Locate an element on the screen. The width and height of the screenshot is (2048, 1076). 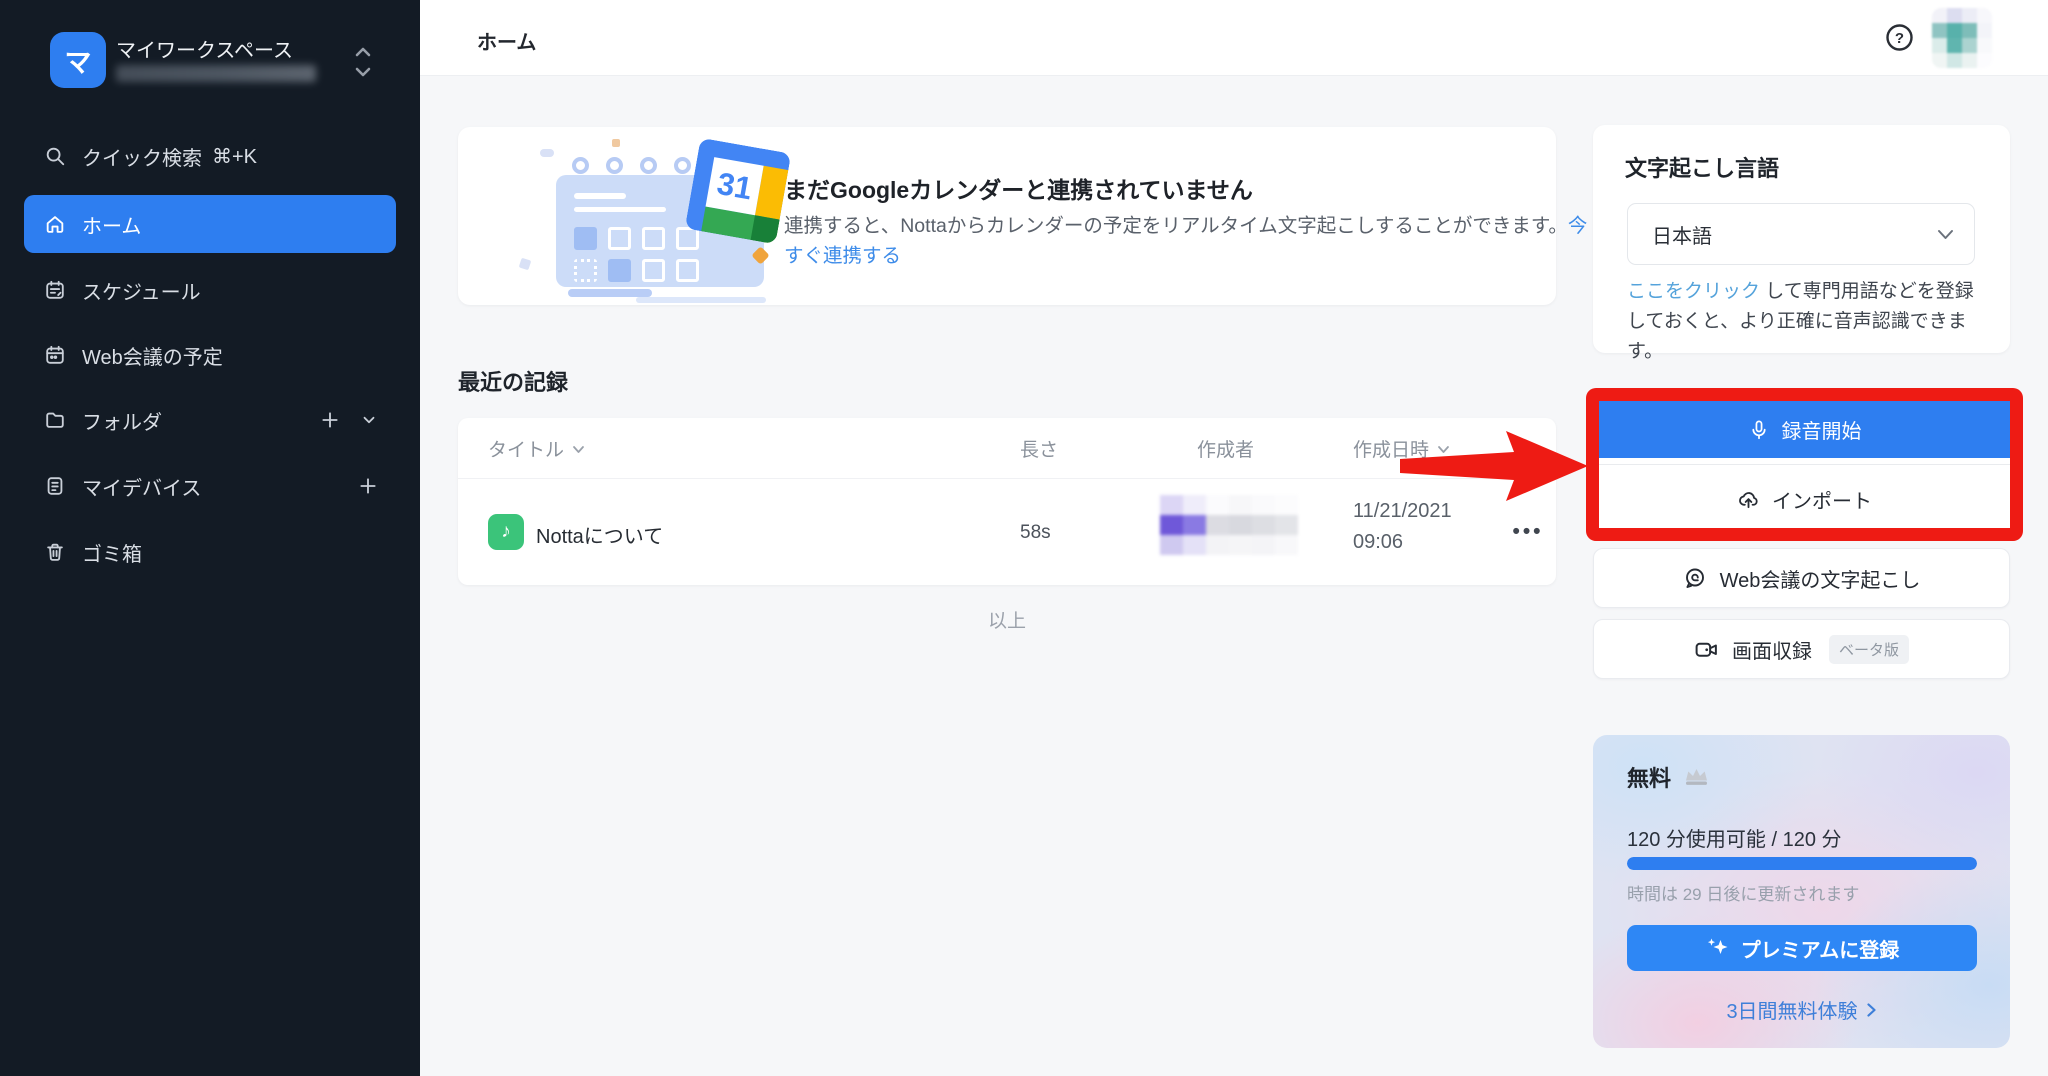
sidebar-item-label: フォルダ is located at coordinates (122, 422).